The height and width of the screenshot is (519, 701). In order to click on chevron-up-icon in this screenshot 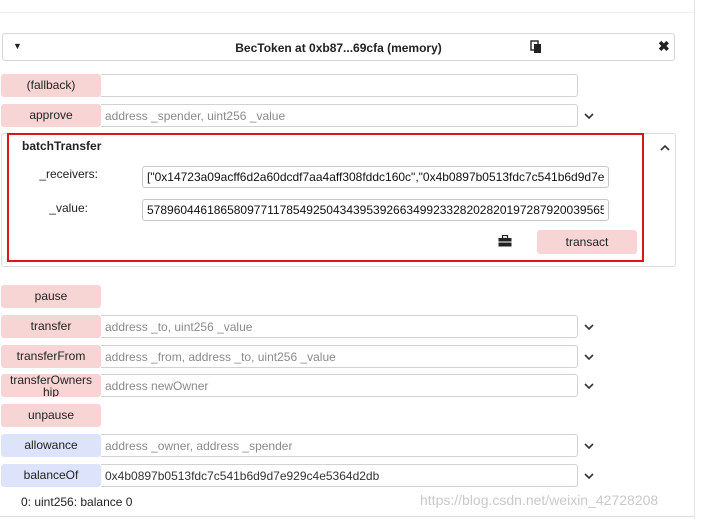, I will do `click(665, 148)`.